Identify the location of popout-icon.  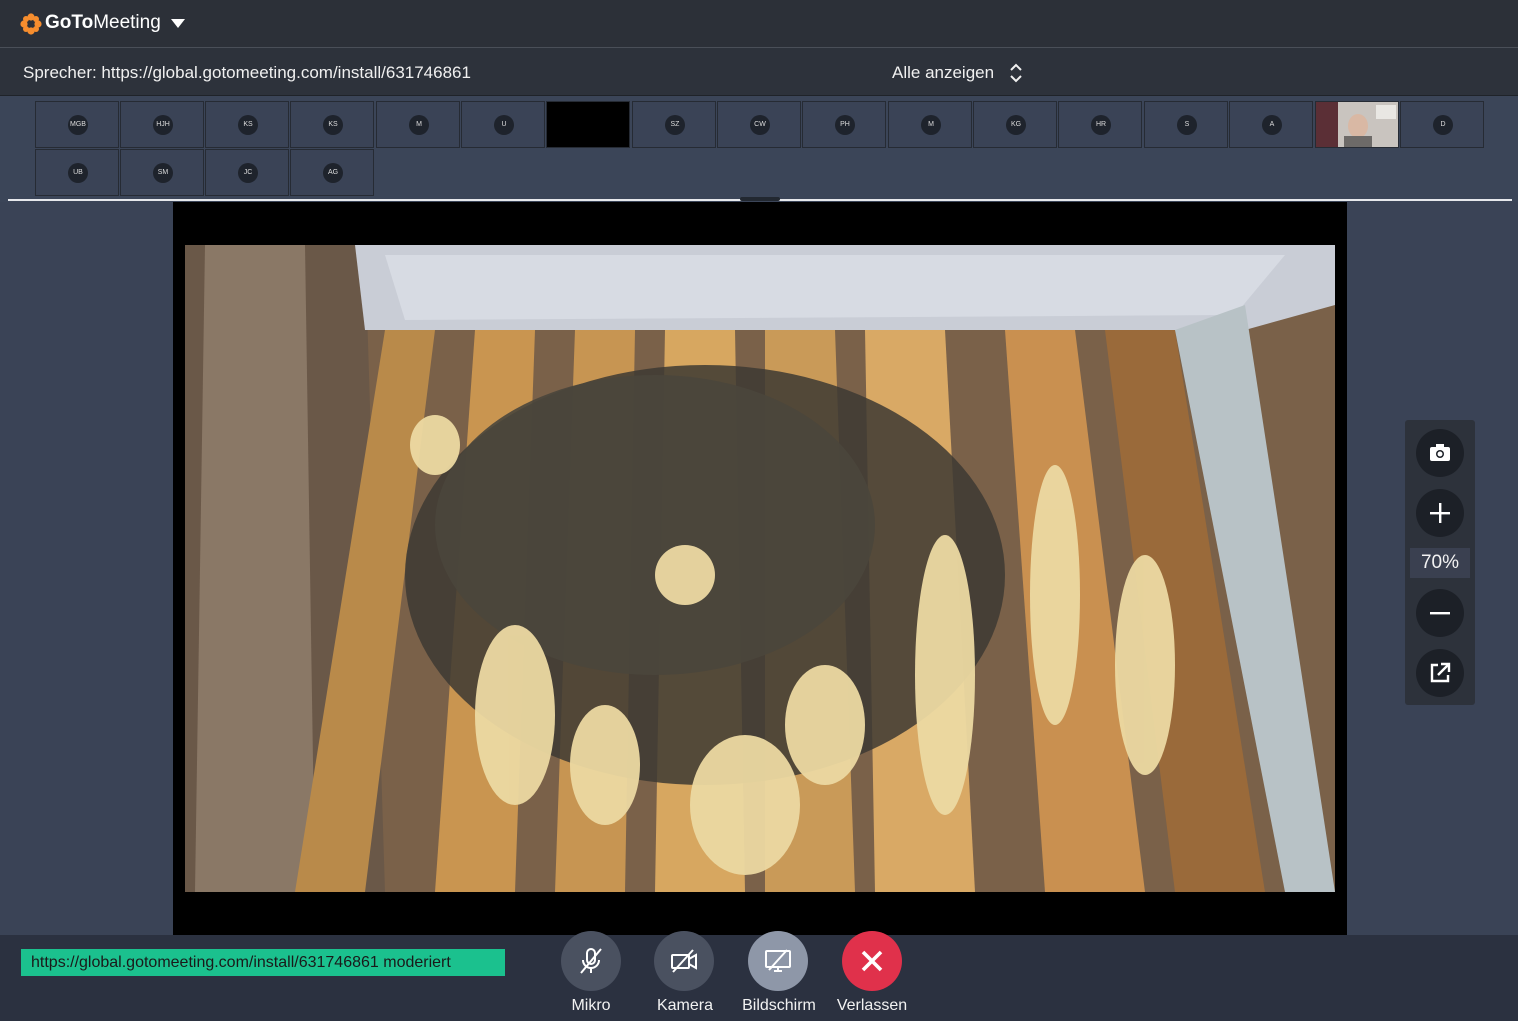
(1440, 672).